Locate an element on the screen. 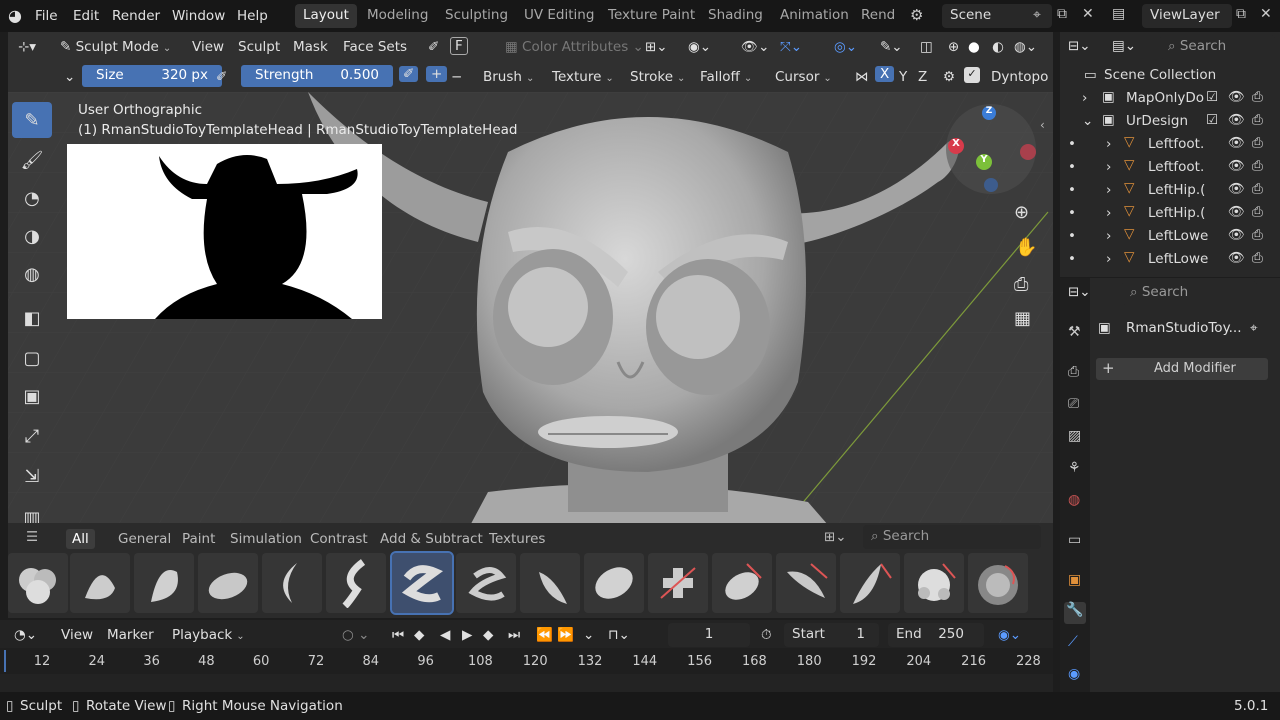  collection-tab-icon: ▭ is located at coordinates (1074, 540).